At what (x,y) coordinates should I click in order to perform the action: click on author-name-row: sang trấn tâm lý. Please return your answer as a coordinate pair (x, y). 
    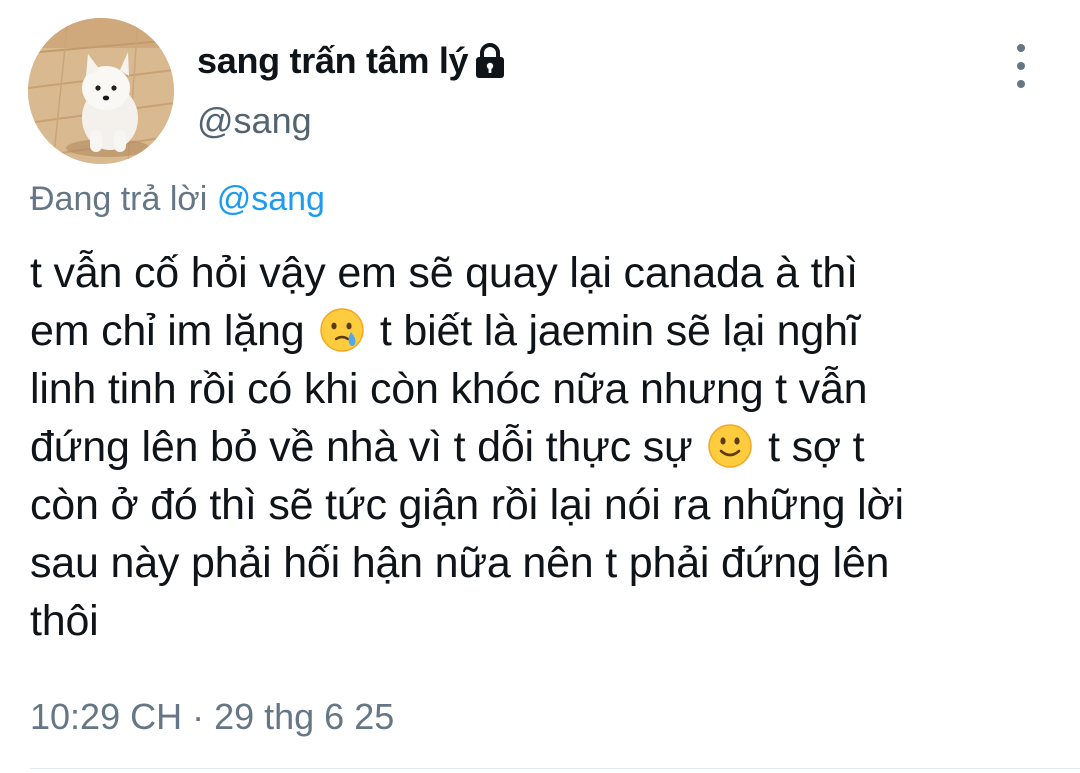
    Looking at the image, I should click on (351, 61).